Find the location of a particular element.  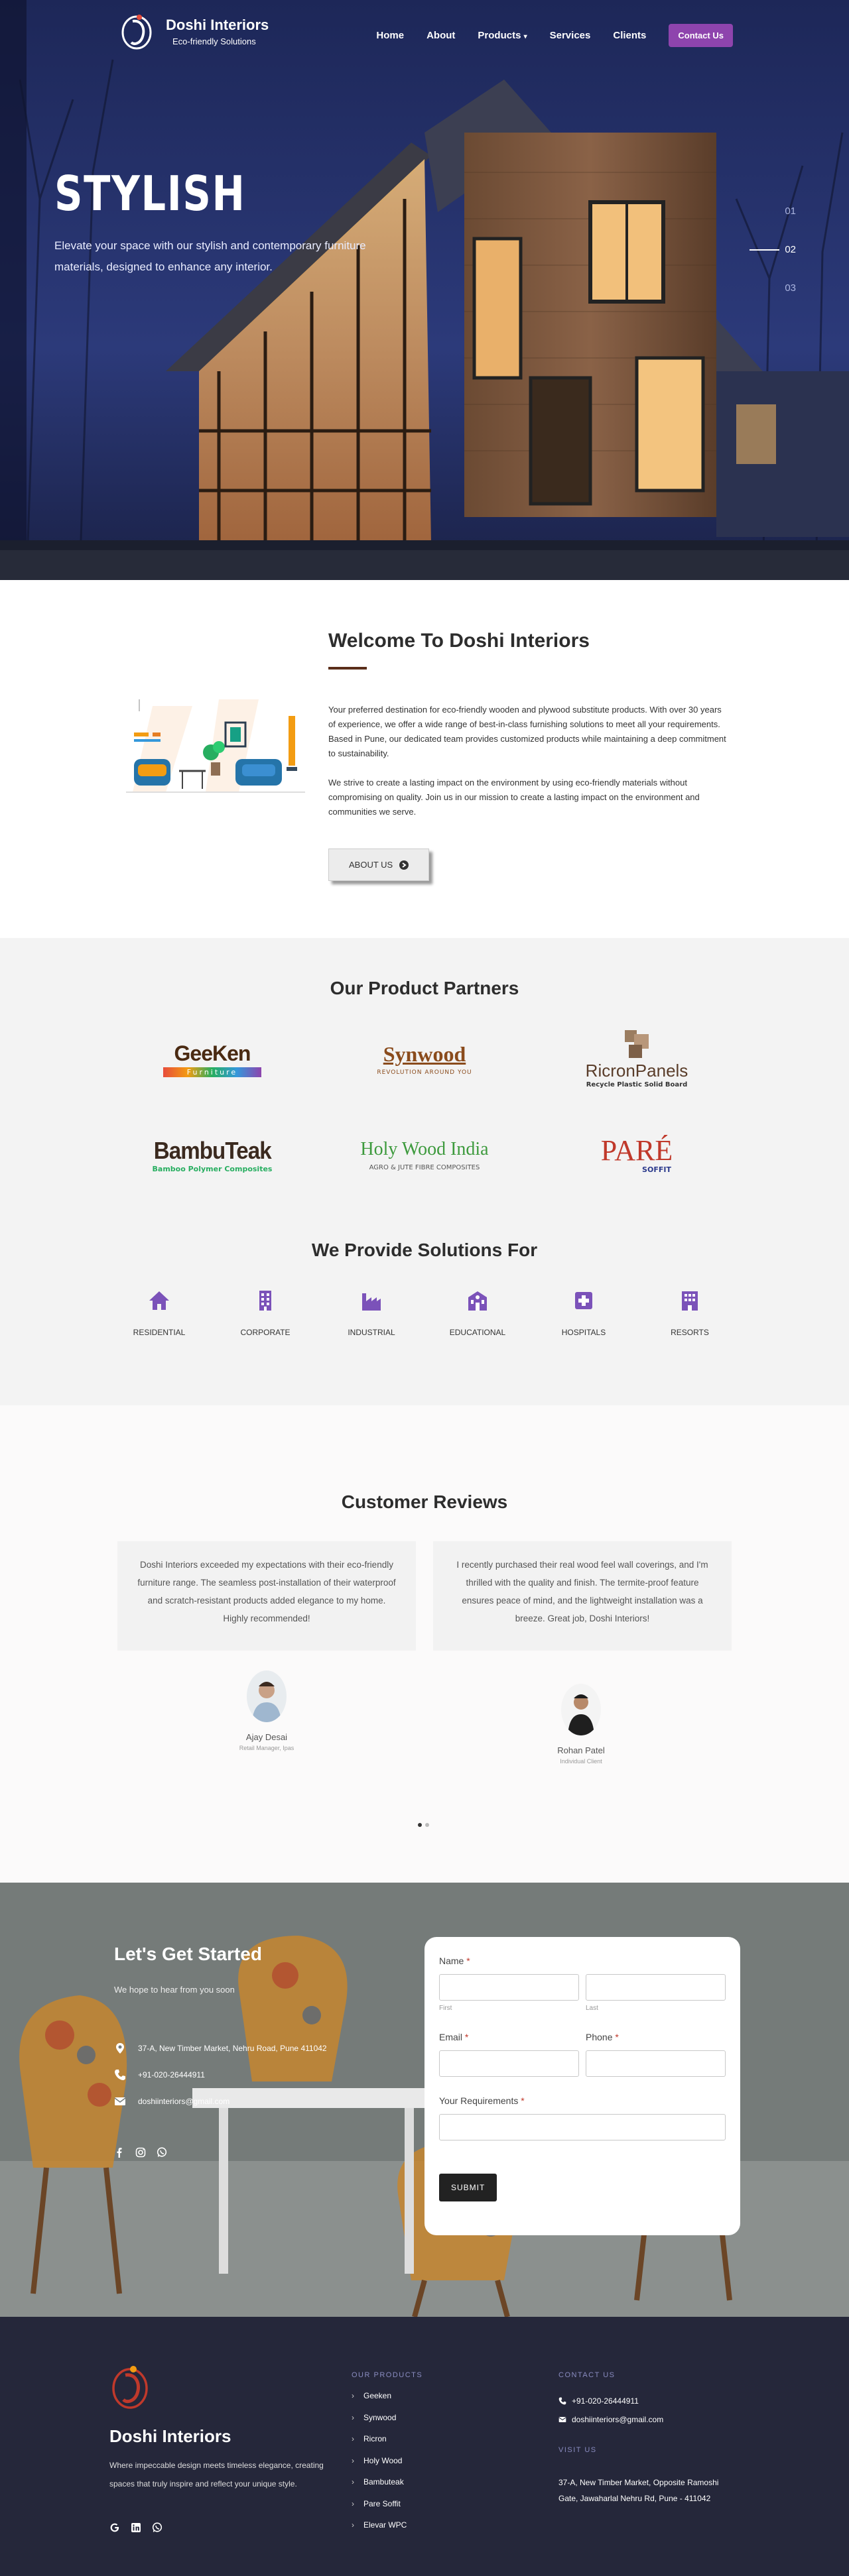

instagram-icon is located at coordinates (140, 2152).